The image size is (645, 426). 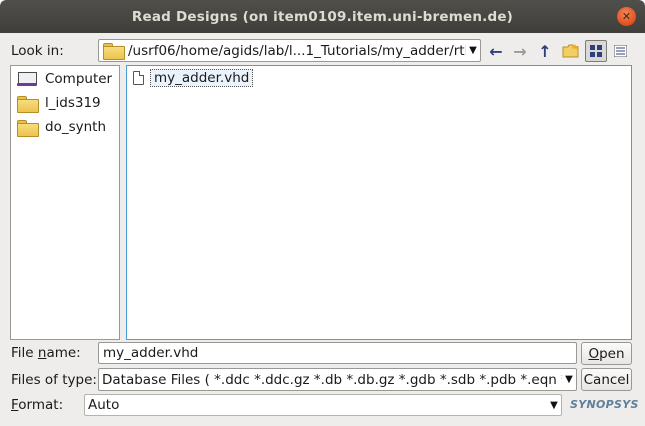 What do you see at coordinates (337, 353) in the screenshot?
I see `file-name-input: my_adder.vhd` at bounding box center [337, 353].